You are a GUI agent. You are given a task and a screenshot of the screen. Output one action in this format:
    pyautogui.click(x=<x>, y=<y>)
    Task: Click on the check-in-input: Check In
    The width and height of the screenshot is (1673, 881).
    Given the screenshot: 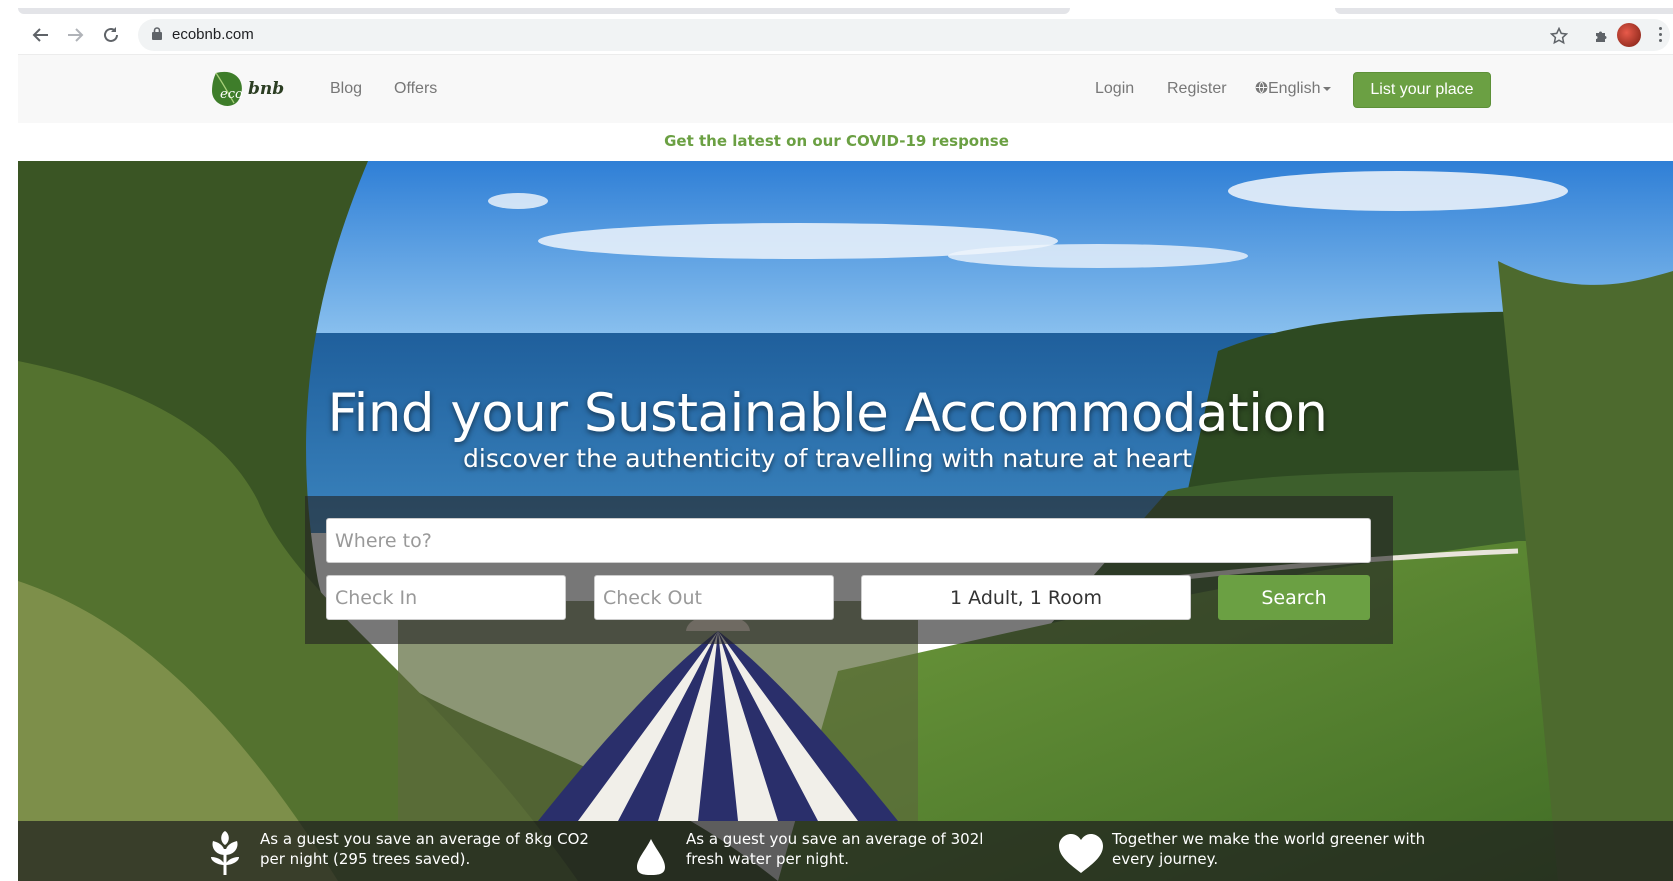 What is the action you would take?
    pyautogui.click(x=446, y=597)
    